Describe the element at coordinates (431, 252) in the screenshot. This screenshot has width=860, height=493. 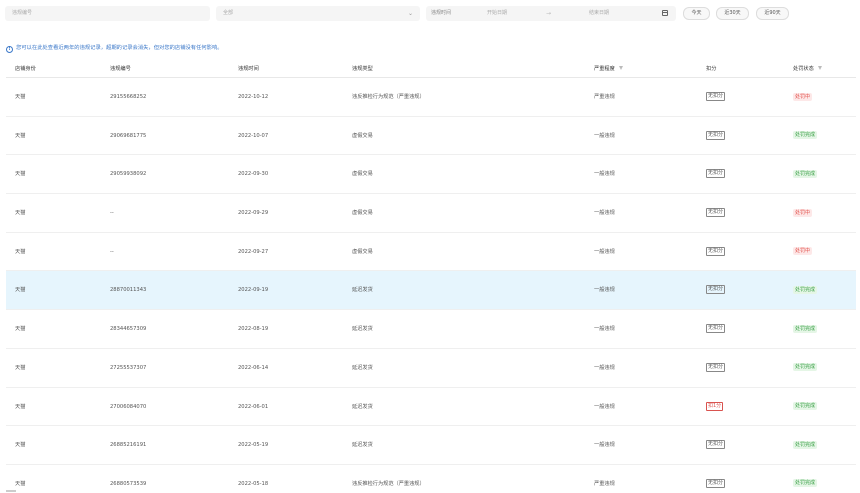
I see `table-row: 天猫 -- 2022-09-27 虚假交易 一般违规 无扣分 处罚中` at that location.